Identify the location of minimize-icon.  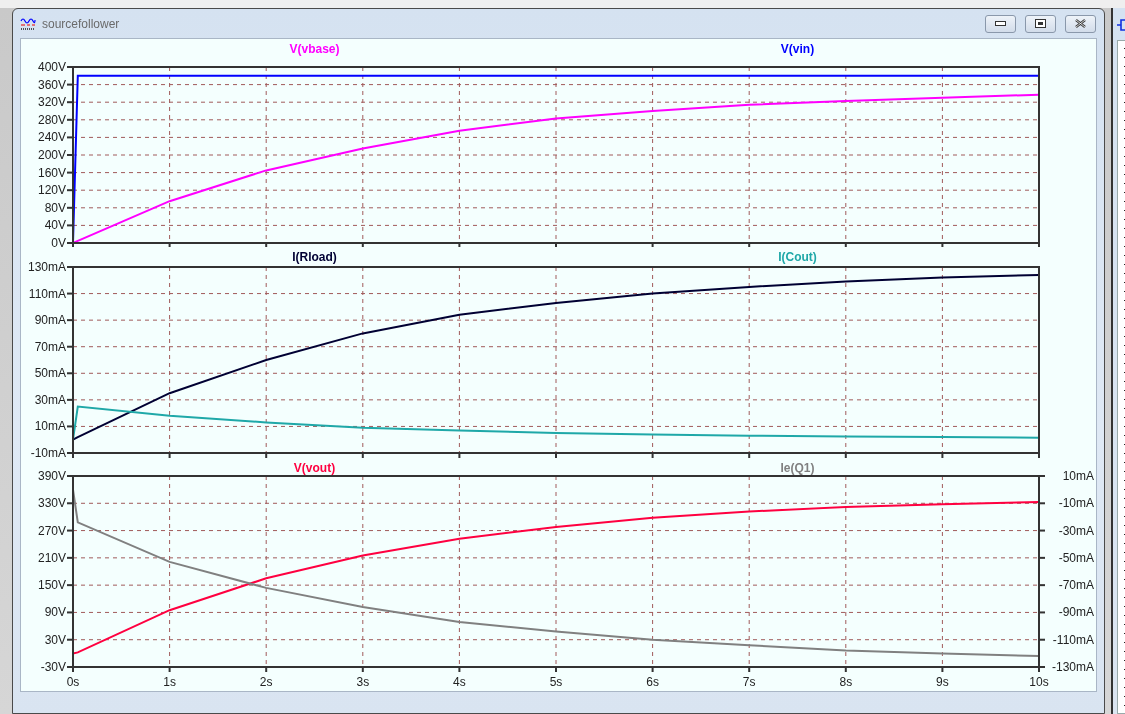
(1000, 23).